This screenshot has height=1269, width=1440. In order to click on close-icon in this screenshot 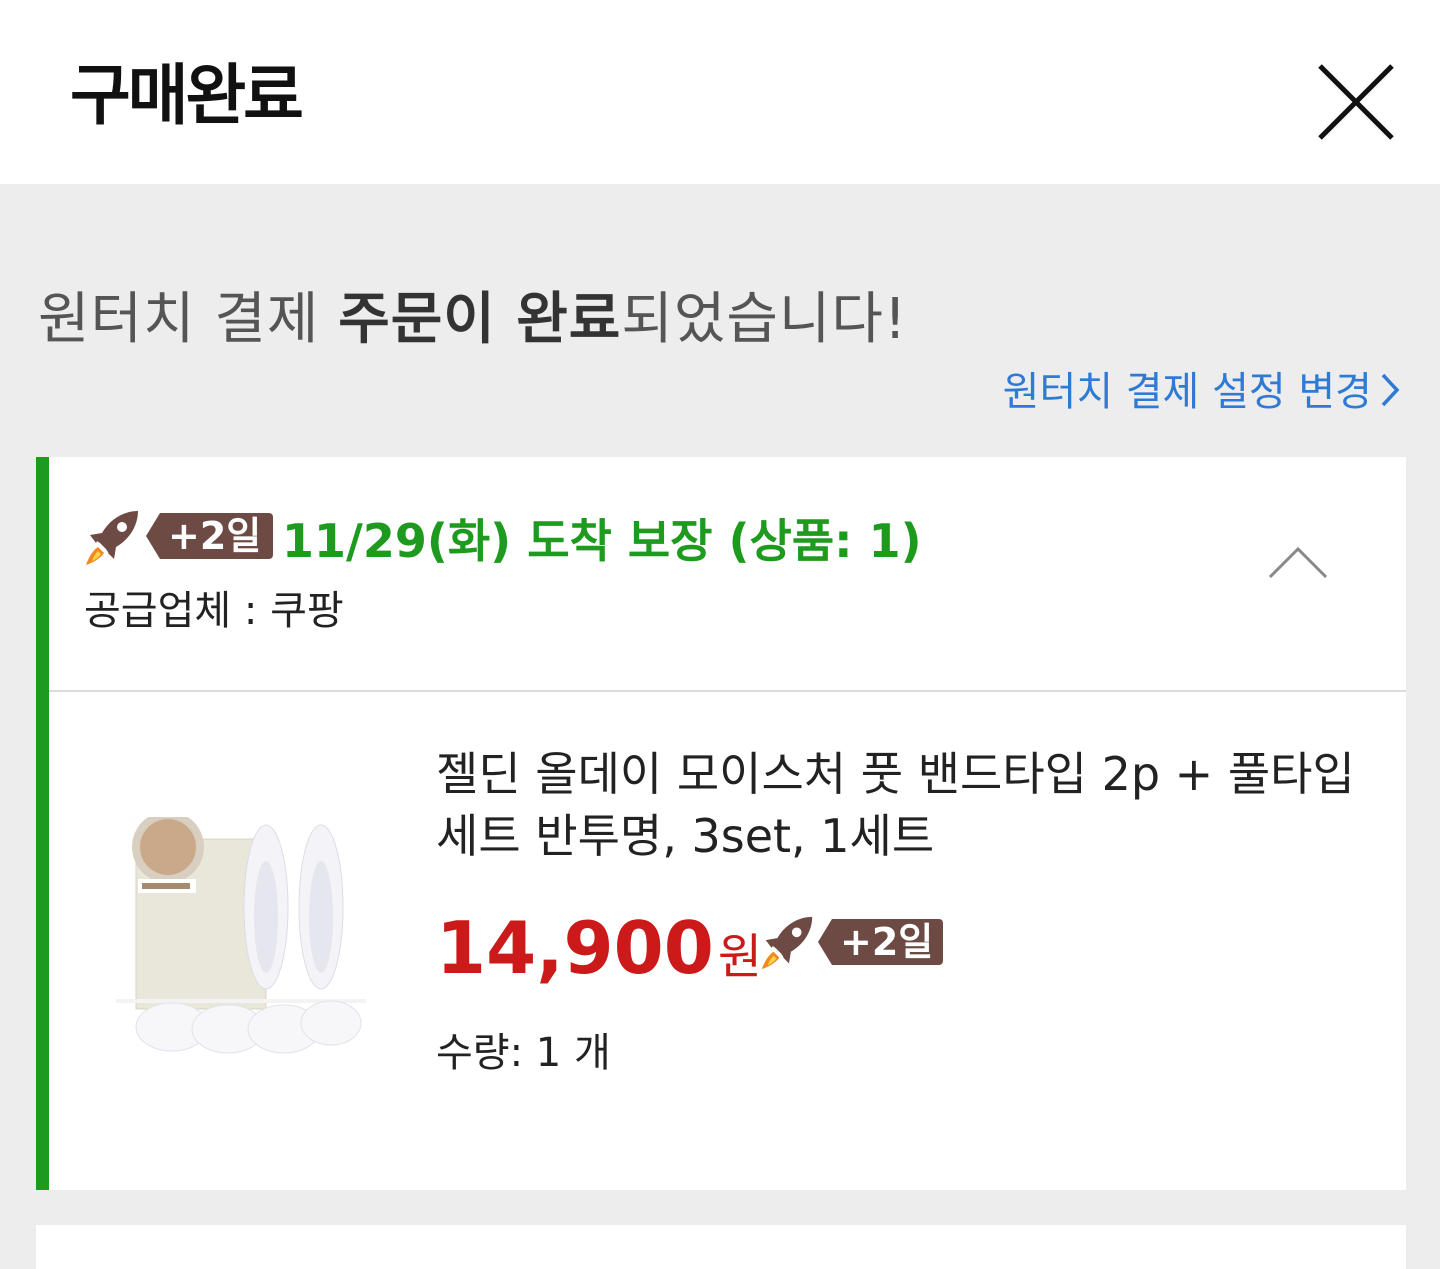, I will do `click(1356, 102)`.